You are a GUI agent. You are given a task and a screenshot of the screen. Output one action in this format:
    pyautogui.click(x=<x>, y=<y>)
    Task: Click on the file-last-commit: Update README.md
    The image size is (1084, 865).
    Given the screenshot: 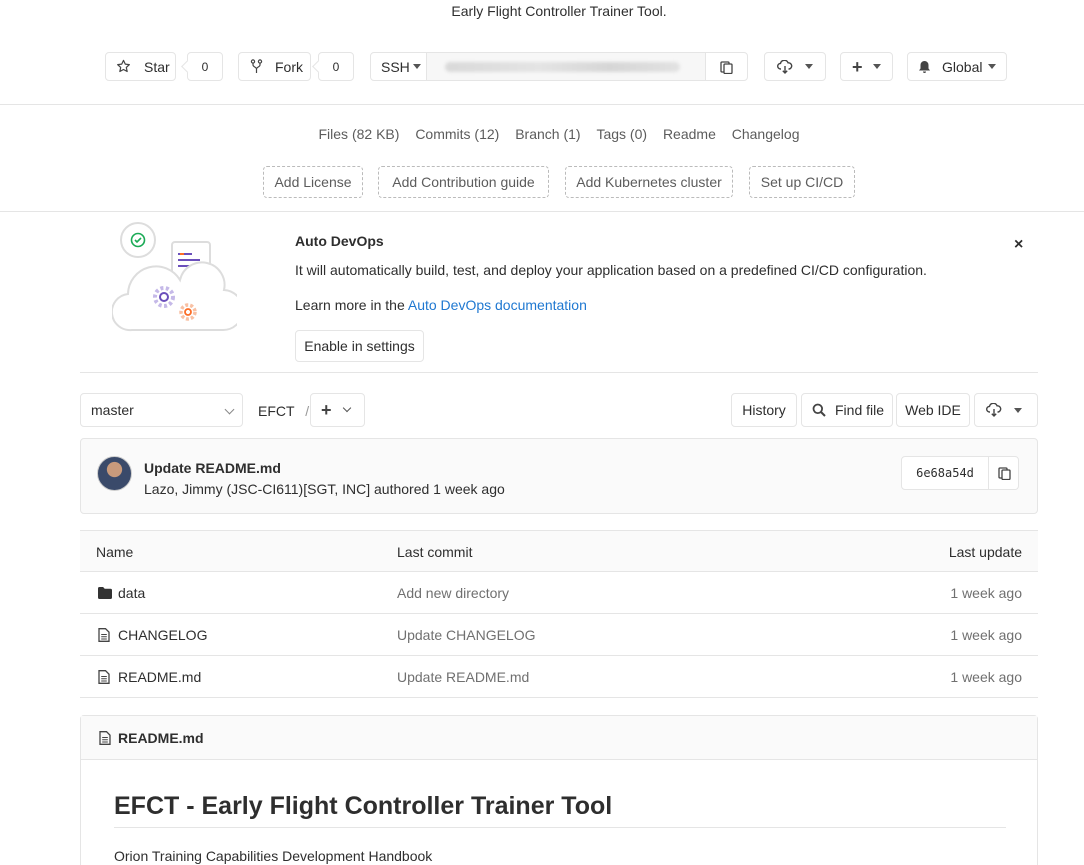 What is the action you would take?
    pyautogui.click(x=463, y=677)
    